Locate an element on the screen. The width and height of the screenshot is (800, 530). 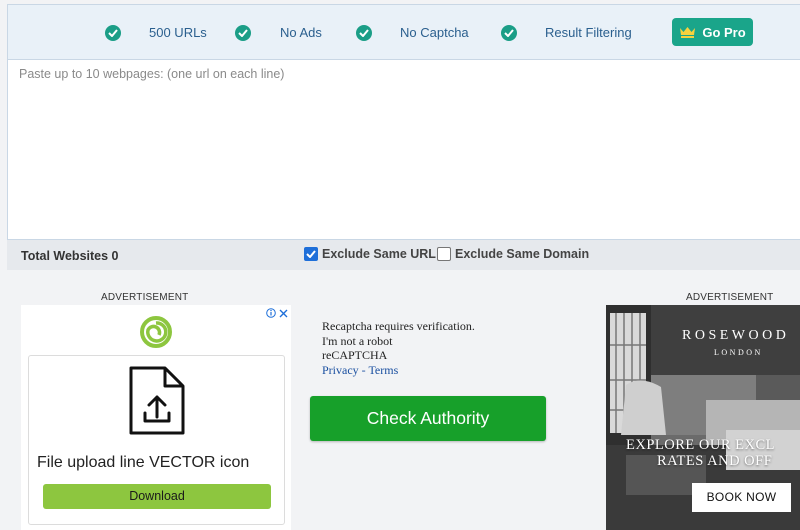
exclude-same-url-option: Exclude Same URL is located at coordinates (370, 254).